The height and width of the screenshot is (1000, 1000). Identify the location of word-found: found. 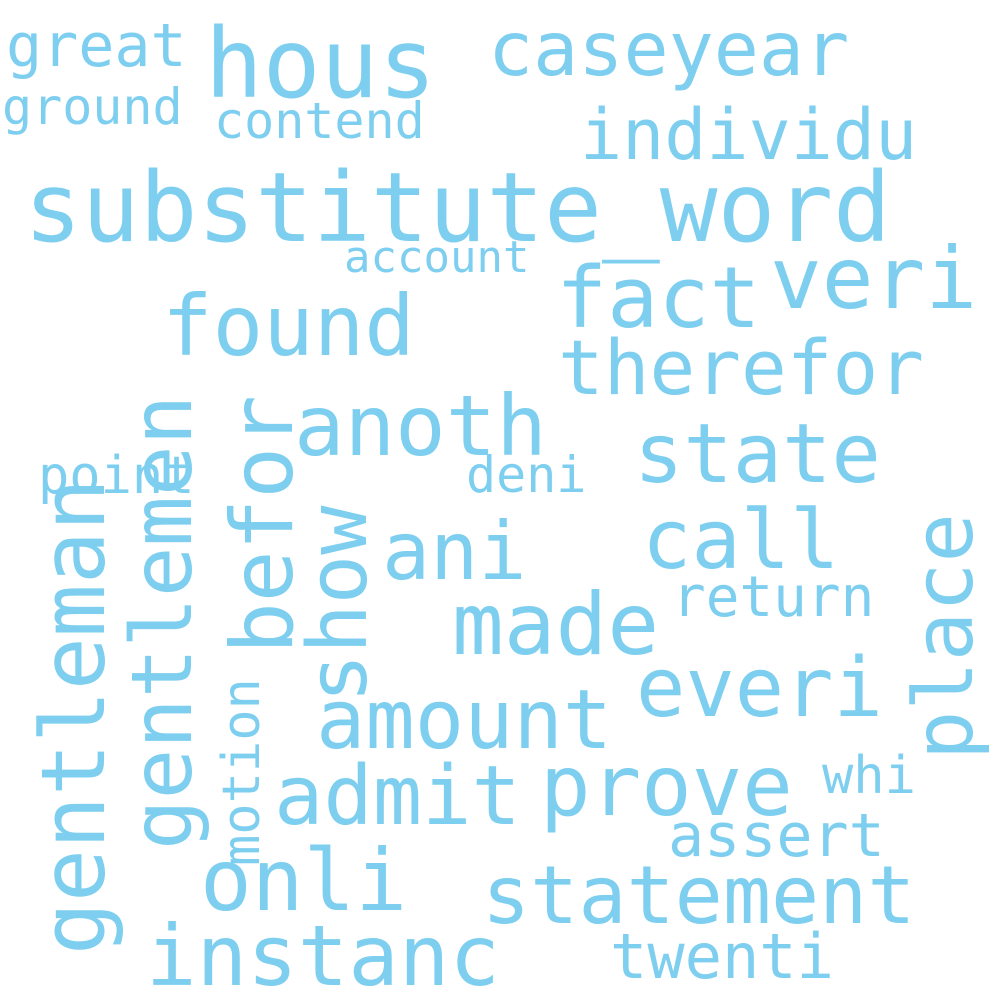
(288, 326).